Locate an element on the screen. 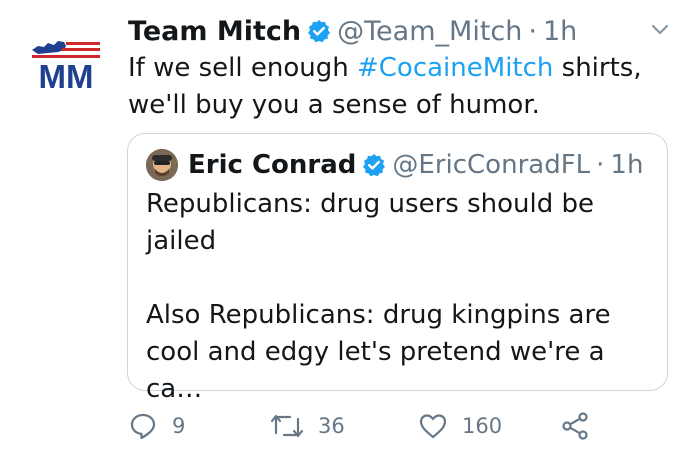 Image resolution: width=690 pixels, height=454 pixels. reply-count: 9 is located at coordinates (179, 426).